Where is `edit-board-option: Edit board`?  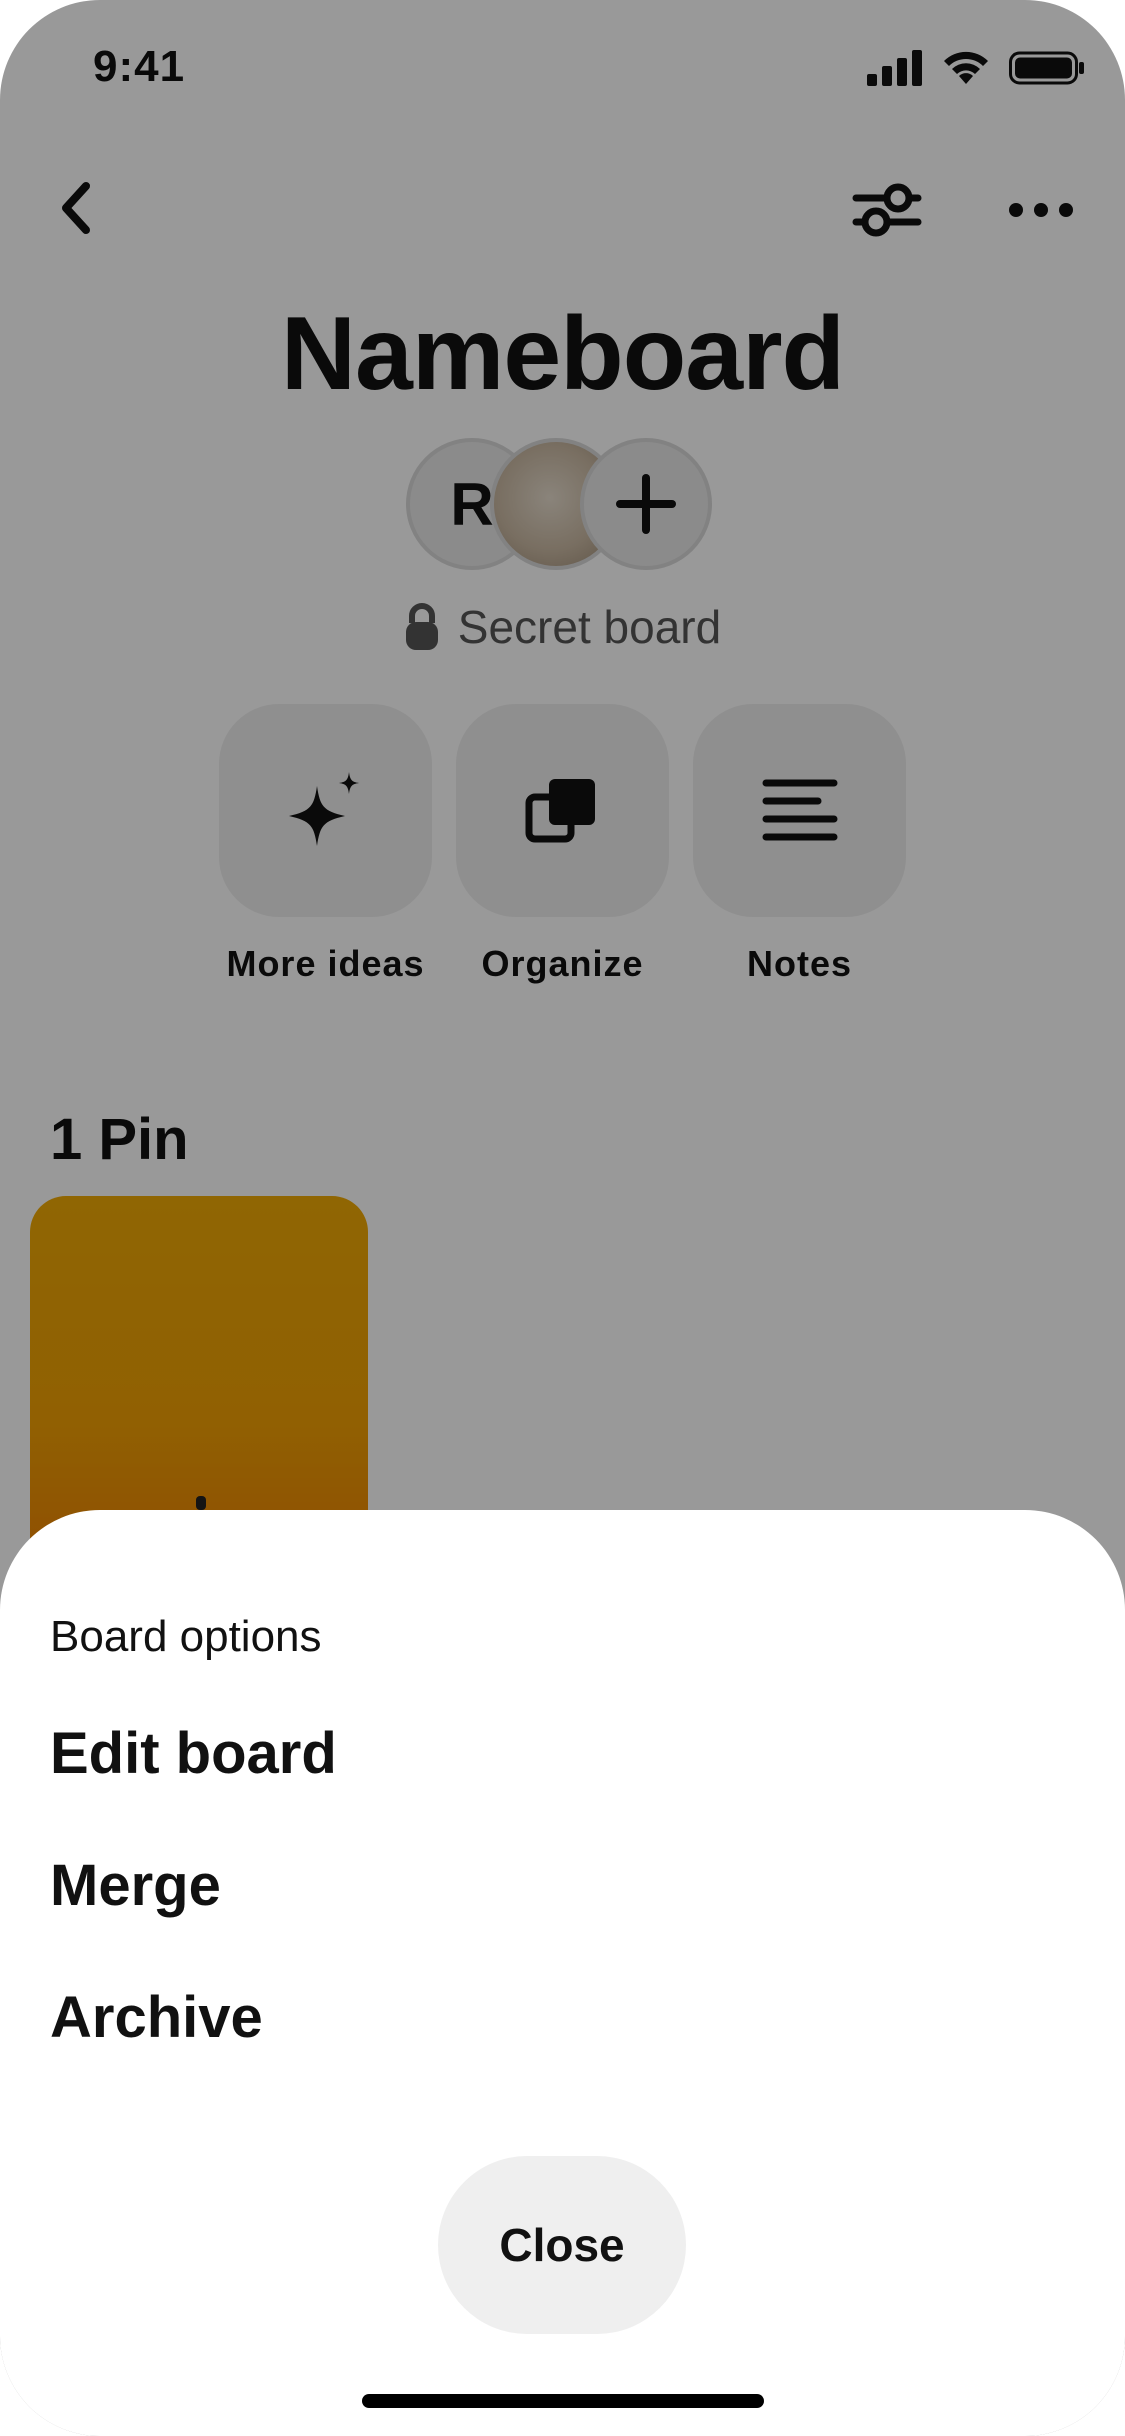 edit-board-option: Edit board is located at coordinates (193, 1753).